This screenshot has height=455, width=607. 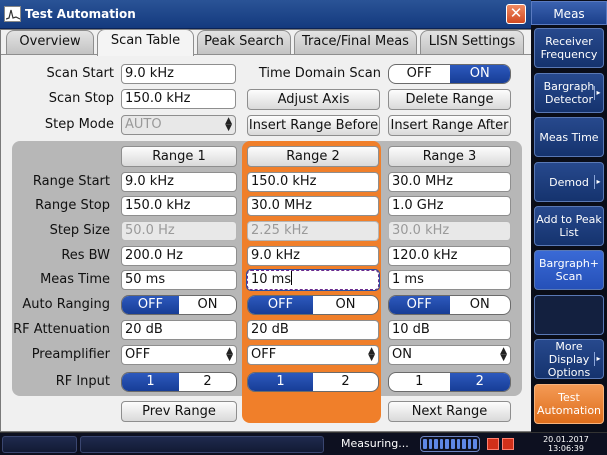 I want to click on row-label-res-bw: Res BW, so click(x=85, y=255).